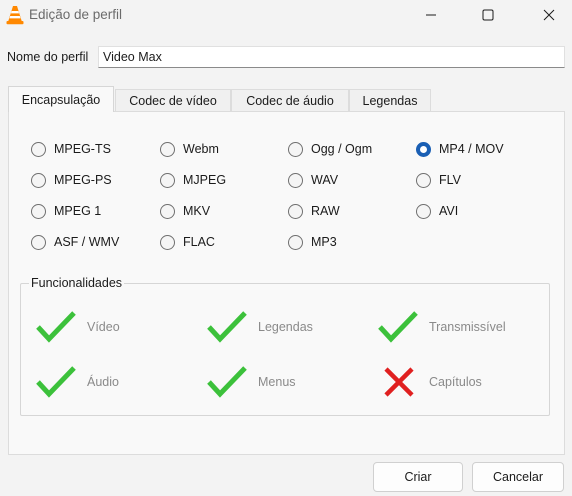 The width and height of the screenshot is (572, 496). I want to click on radio-label: MKV, so click(197, 211).